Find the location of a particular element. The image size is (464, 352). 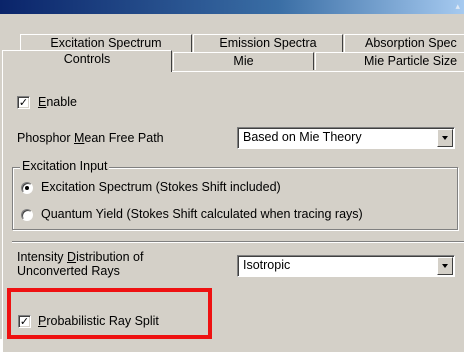

enable-label-rest: nable is located at coordinates (61, 102).